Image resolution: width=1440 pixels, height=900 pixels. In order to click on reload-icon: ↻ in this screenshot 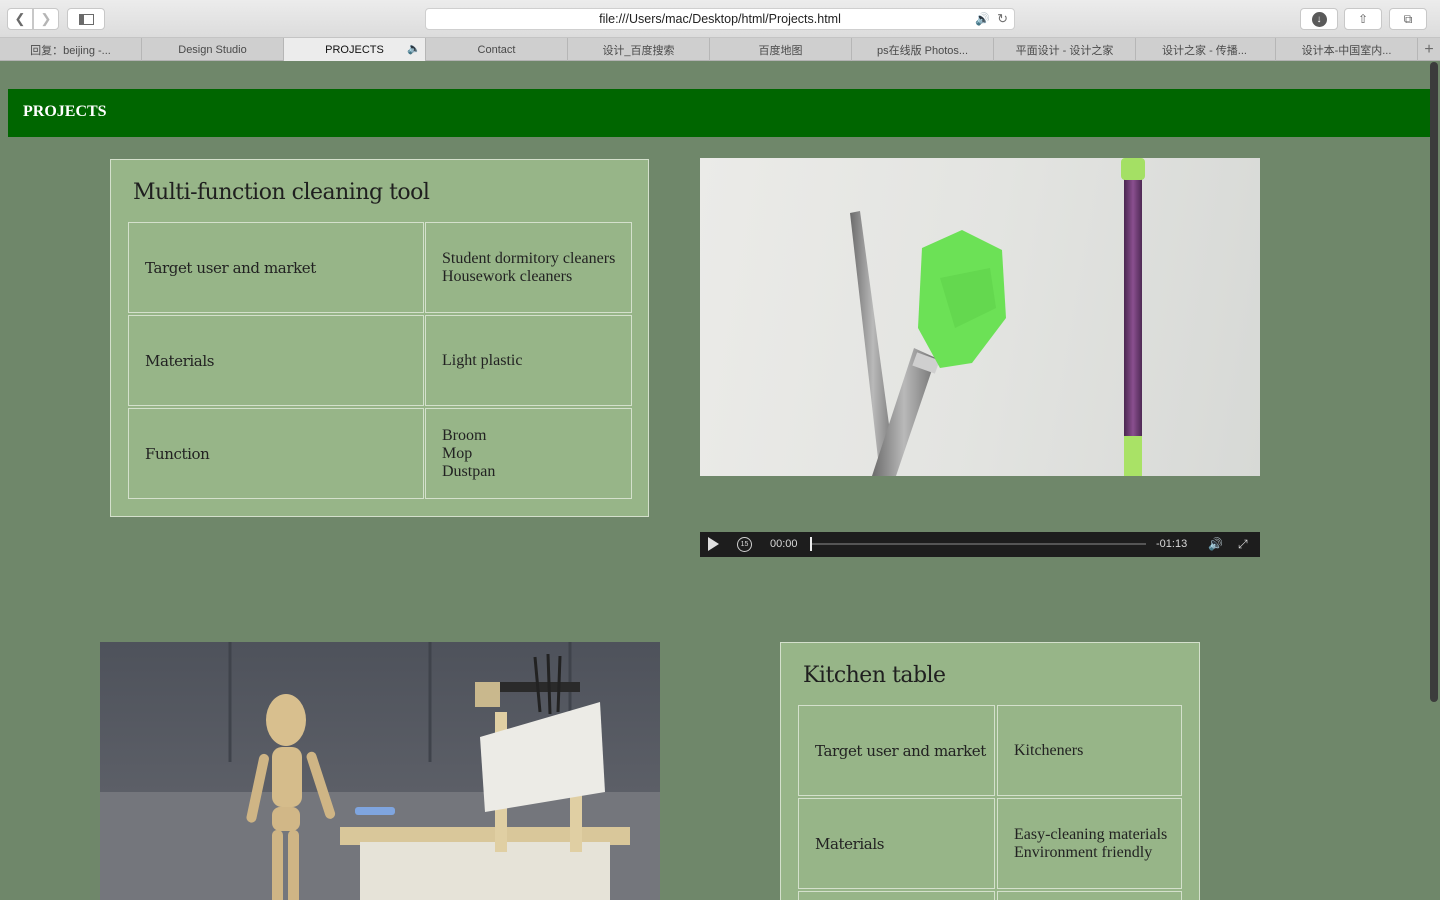, I will do `click(1002, 19)`.